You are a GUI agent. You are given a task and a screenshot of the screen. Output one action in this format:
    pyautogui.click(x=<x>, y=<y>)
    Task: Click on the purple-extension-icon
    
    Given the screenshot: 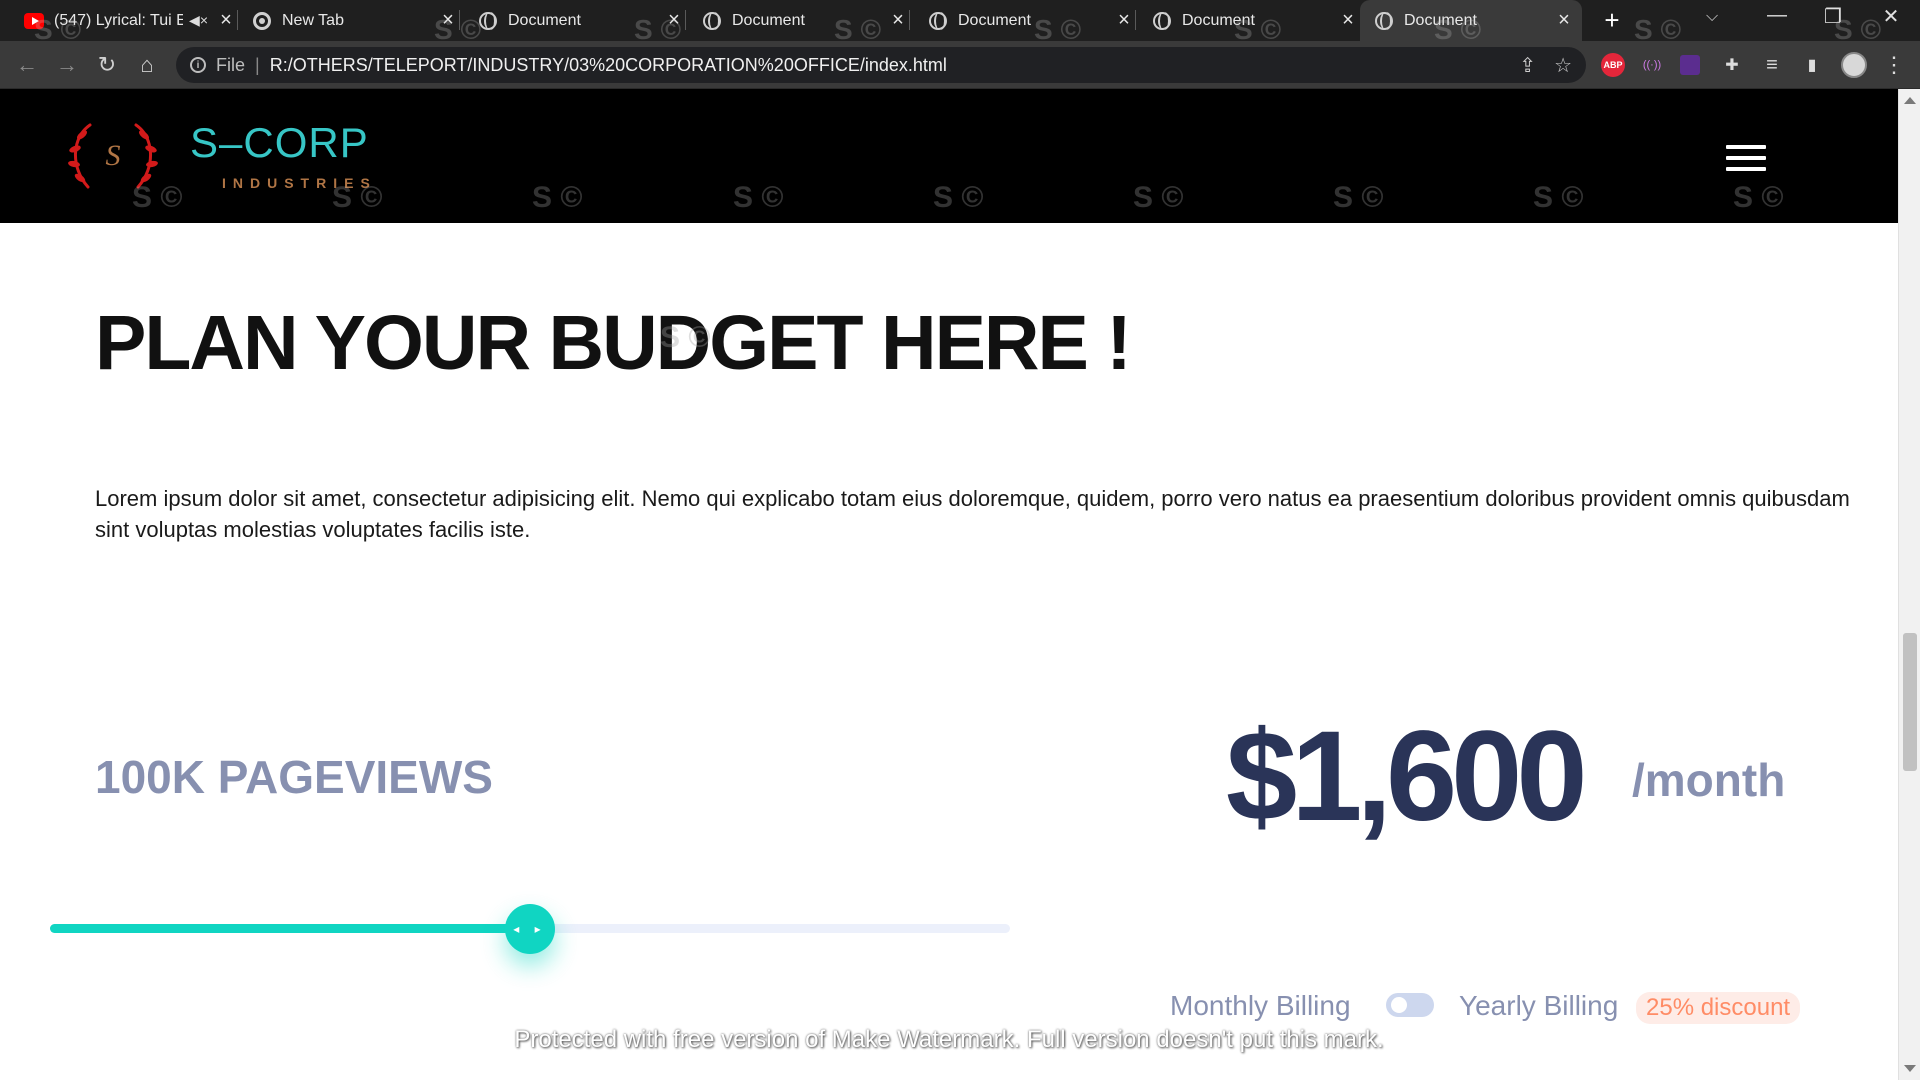 What is the action you would take?
    pyautogui.click(x=1690, y=65)
    